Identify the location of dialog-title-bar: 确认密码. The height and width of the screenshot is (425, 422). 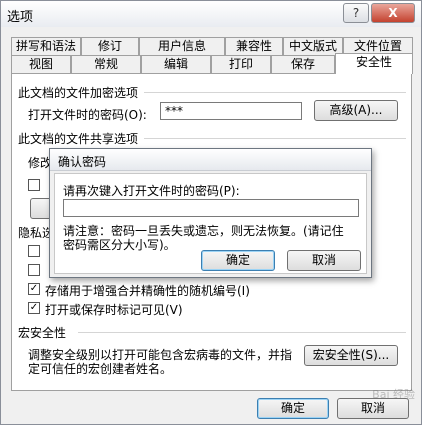
(210, 160).